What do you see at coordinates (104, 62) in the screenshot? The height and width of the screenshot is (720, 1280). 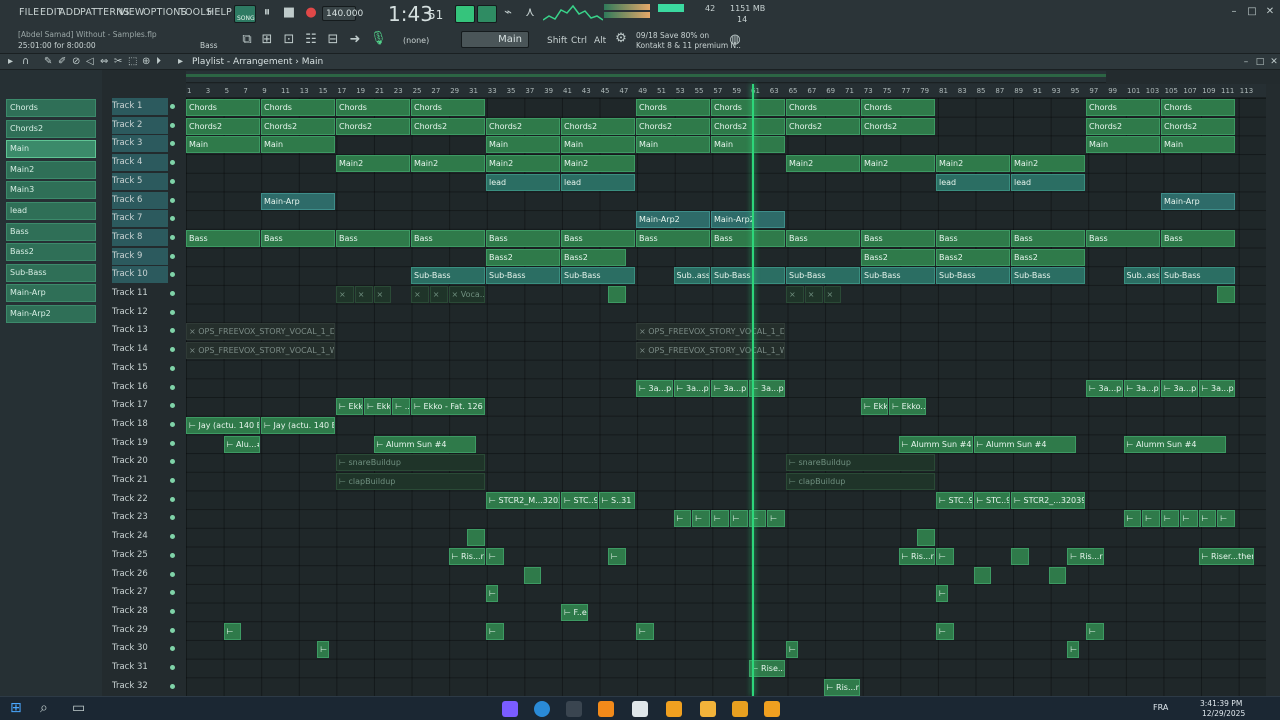 I see `slip-icon: ⇔` at bounding box center [104, 62].